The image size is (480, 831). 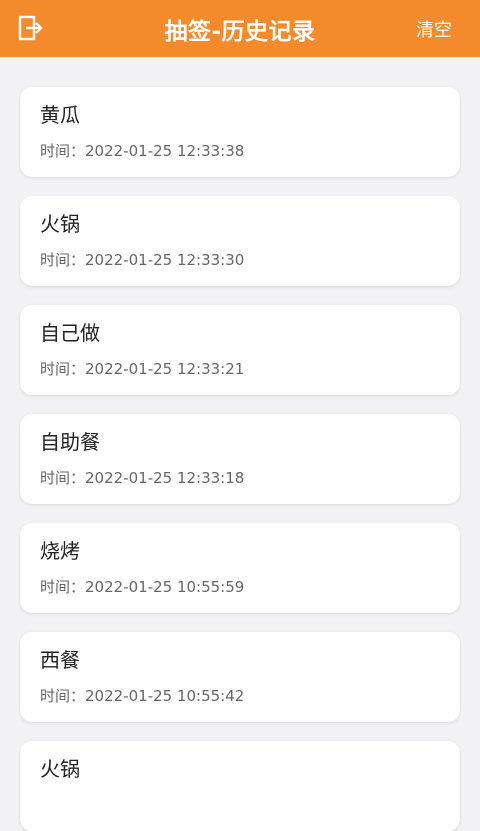 What do you see at coordinates (240, 568) in the screenshot?
I see `list-item: 烧烤 时间：2022-01-25 10:55:59` at bounding box center [240, 568].